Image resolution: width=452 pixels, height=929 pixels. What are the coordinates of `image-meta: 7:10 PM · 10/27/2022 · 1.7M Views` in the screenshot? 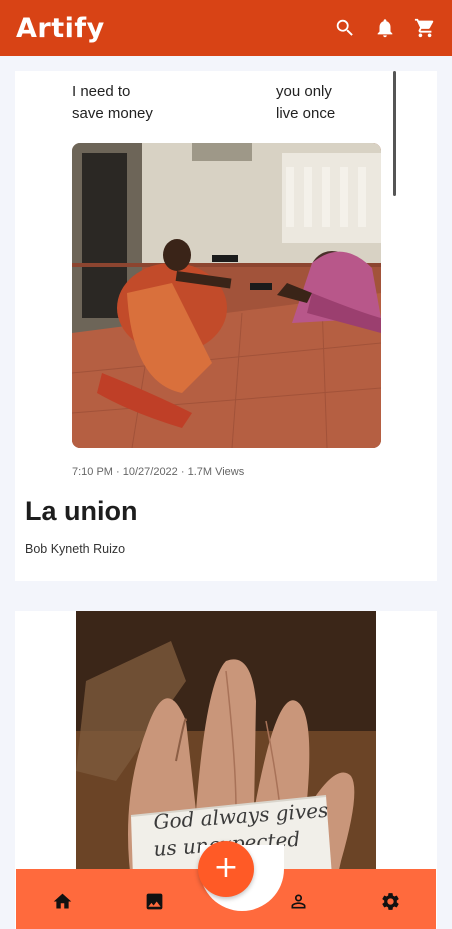 It's located at (158, 472).